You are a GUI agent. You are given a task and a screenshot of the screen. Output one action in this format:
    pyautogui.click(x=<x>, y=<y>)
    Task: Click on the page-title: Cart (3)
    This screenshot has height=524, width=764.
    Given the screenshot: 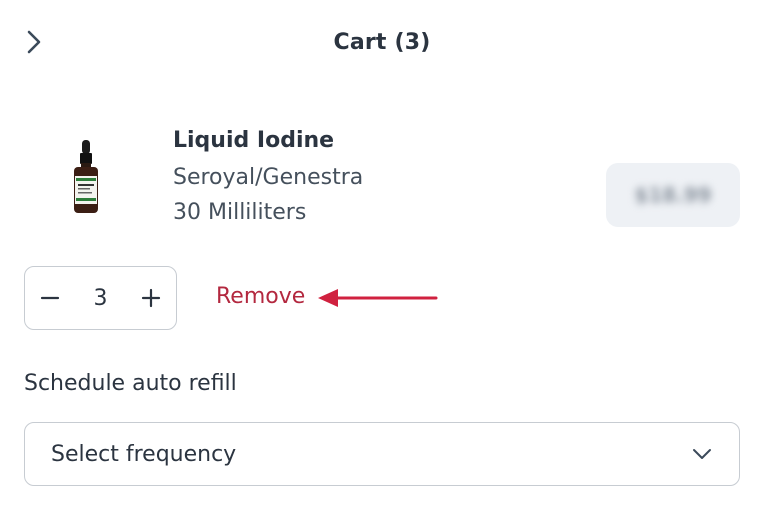 What is the action you would take?
    pyautogui.click(x=382, y=42)
    